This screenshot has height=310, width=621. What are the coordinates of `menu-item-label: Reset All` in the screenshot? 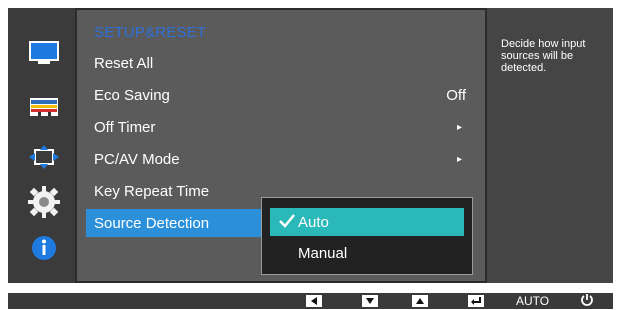 It's located at (124, 63).